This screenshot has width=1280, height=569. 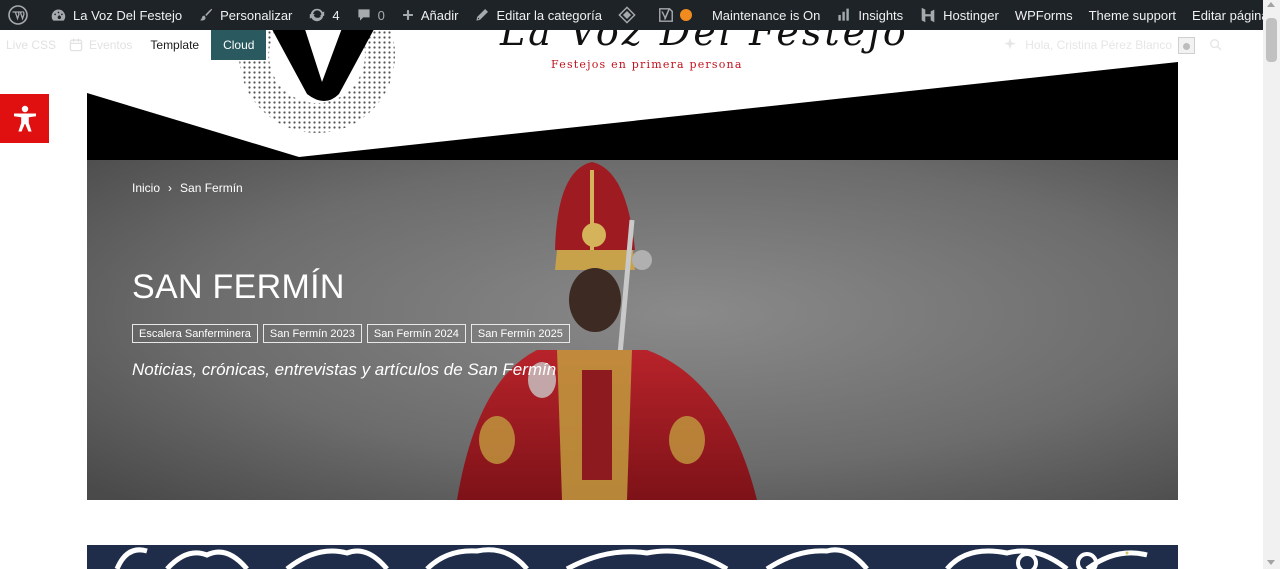 I want to click on nav-live-css: Live CSS, so click(x=31, y=45).